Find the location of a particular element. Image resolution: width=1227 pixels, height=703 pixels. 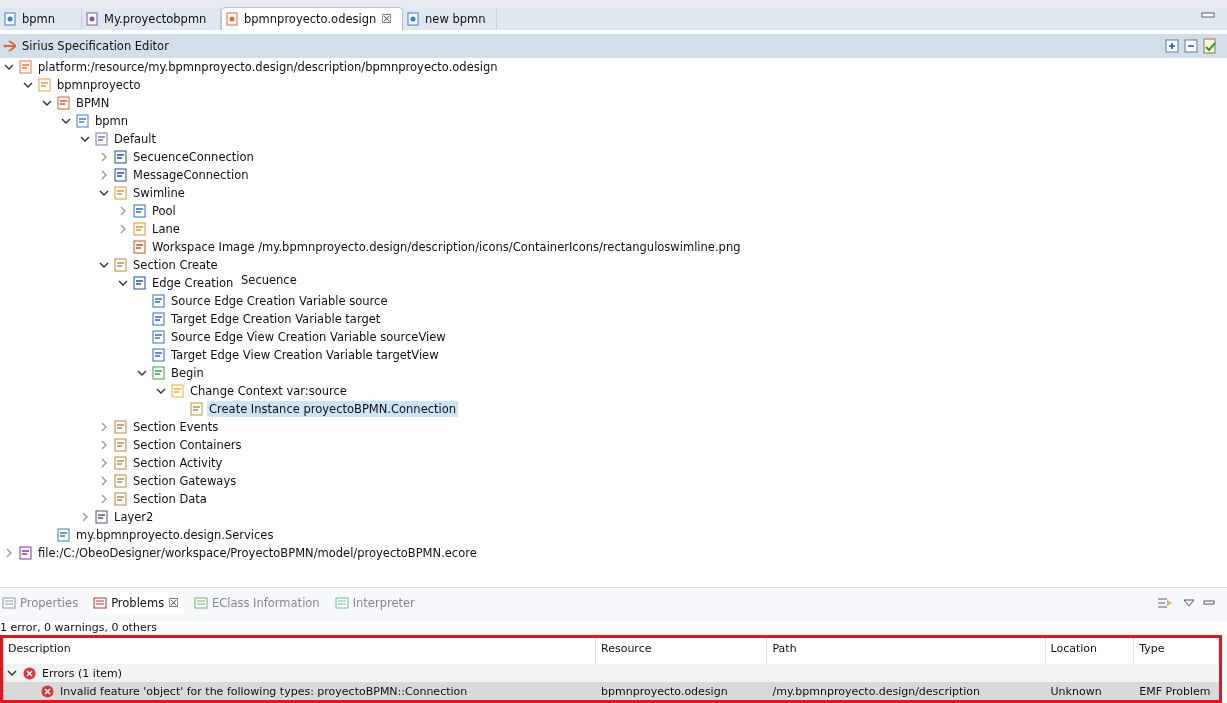

tree-item: Section Activity is located at coordinates (178, 462).